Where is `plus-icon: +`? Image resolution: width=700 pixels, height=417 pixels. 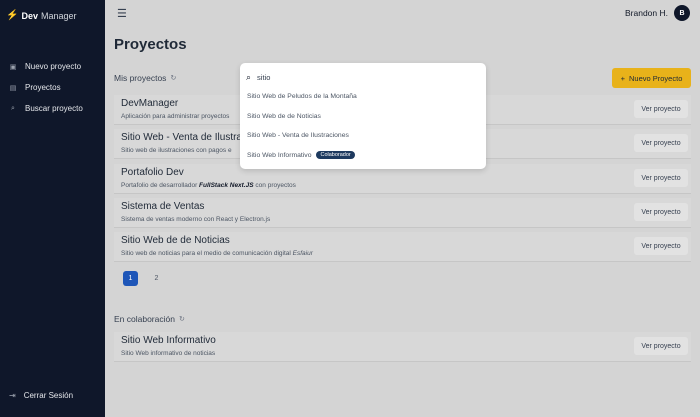 plus-icon: + is located at coordinates (622, 78).